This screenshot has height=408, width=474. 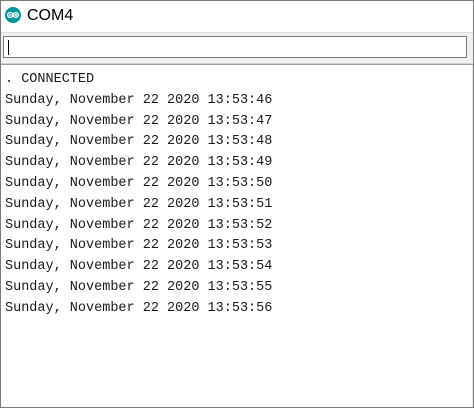 What do you see at coordinates (472, 236) in the screenshot?
I see `output-right-edge` at bounding box center [472, 236].